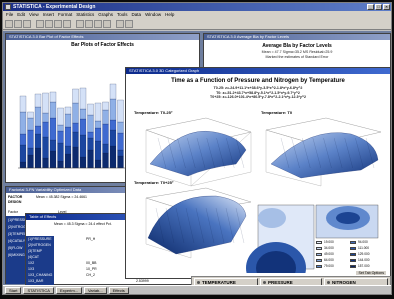 The image size is (394, 299). What do you see at coordinates (198, 282) in the screenshot?
I see `temperature-bullet-icon` at bounding box center [198, 282].